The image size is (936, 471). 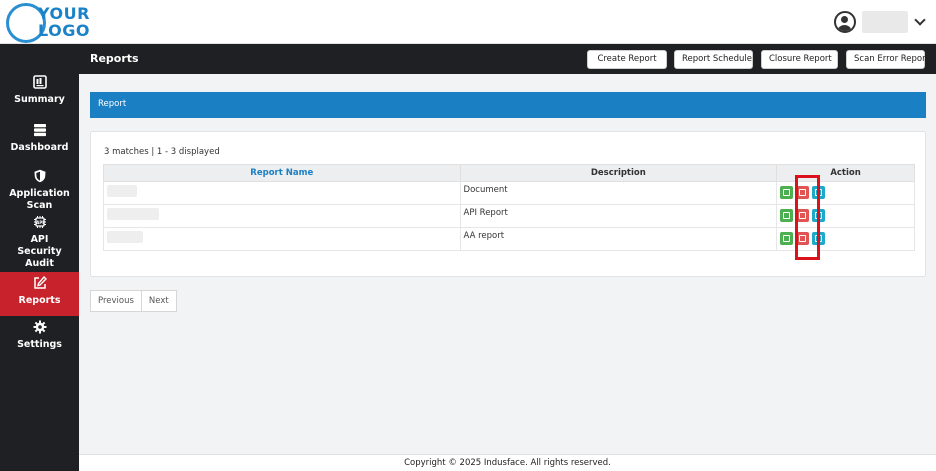 I want to click on sidebar-item-label: Dashboard, so click(x=39, y=147).